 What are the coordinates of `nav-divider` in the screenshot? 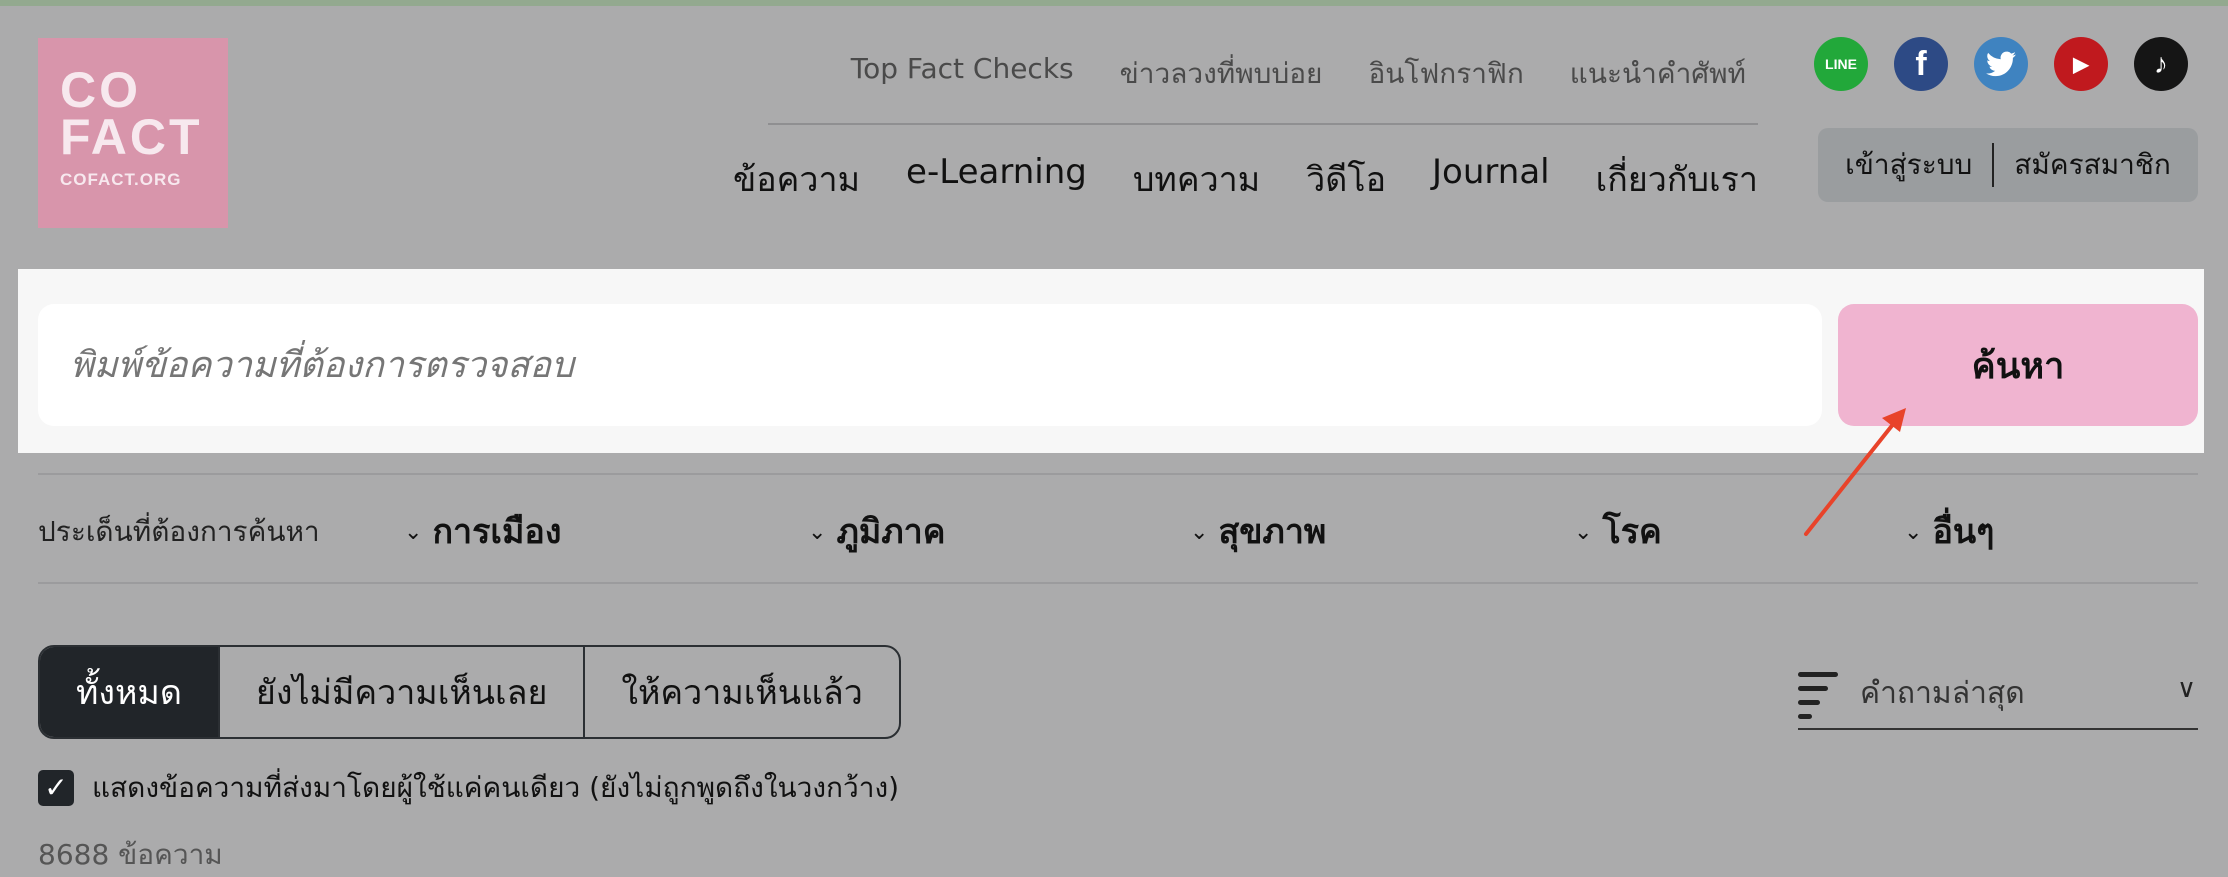 It's located at (1263, 124).